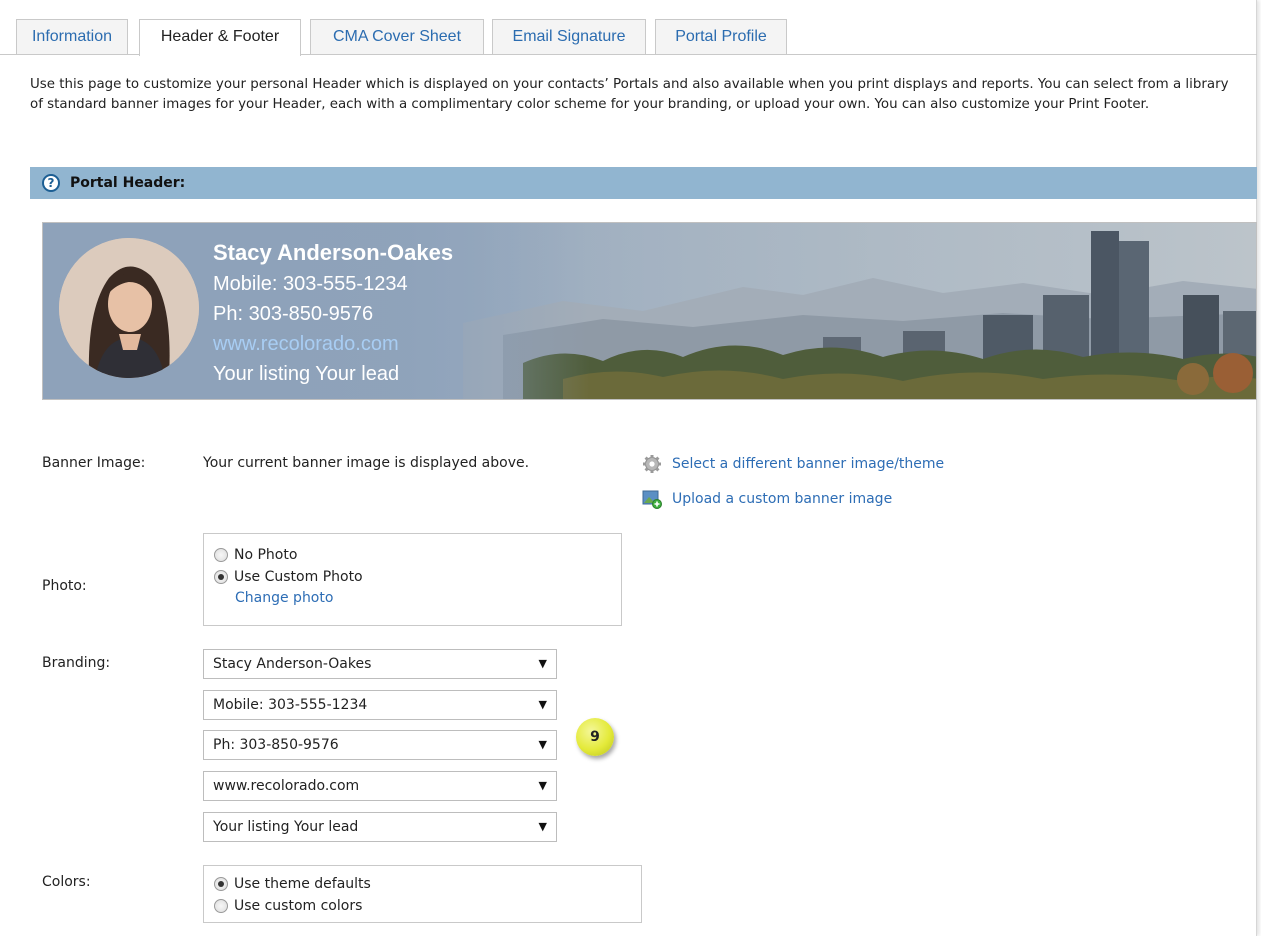  What do you see at coordinates (417, 555) in the screenshot?
I see `radio-no-photo-row: No Photo` at bounding box center [417, 555].